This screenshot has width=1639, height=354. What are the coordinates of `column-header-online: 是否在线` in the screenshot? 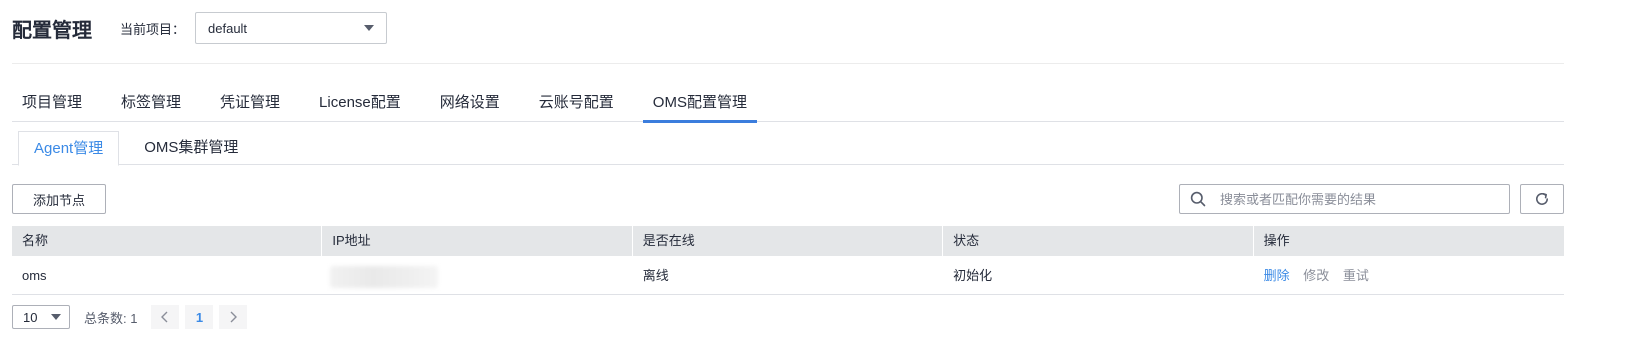 It's located at (788, 241).